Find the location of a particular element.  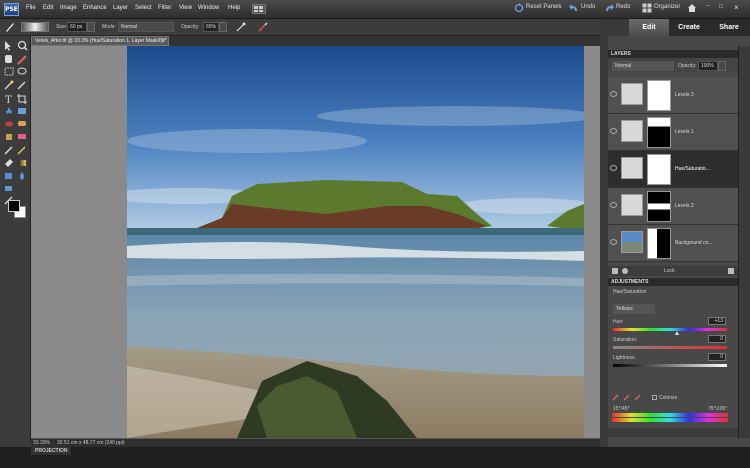

organizer-button: Organizer is located at coordinates (667, 7).